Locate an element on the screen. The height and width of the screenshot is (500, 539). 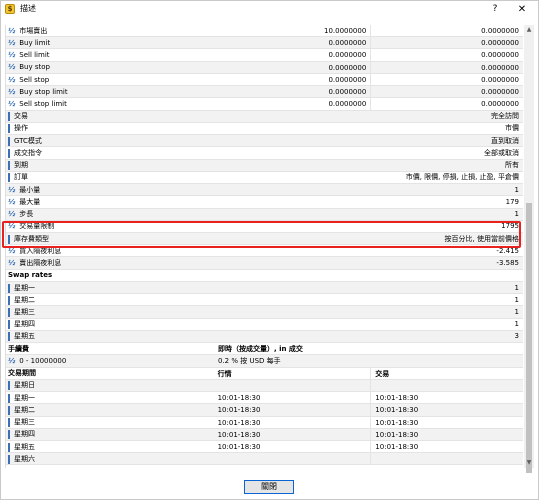
table-row: 星期四 10:01-18:30 10:01-18:30 is located at coordinates (264, 434).